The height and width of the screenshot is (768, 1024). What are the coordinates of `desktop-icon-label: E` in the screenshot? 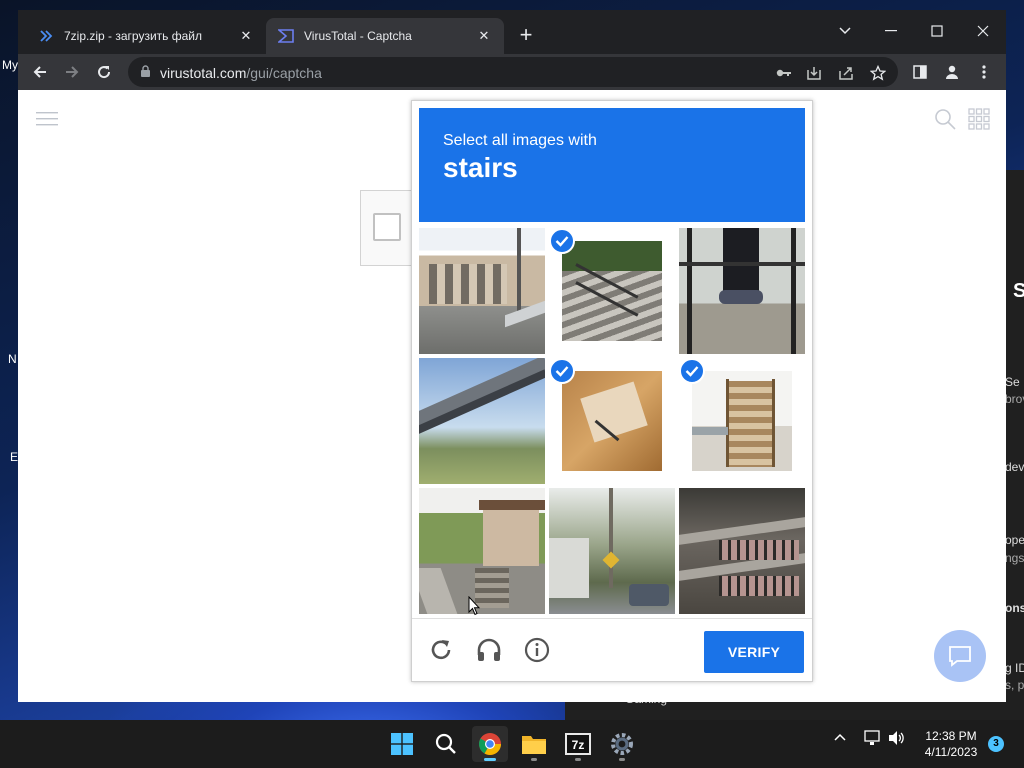 It's located at (14, 457).